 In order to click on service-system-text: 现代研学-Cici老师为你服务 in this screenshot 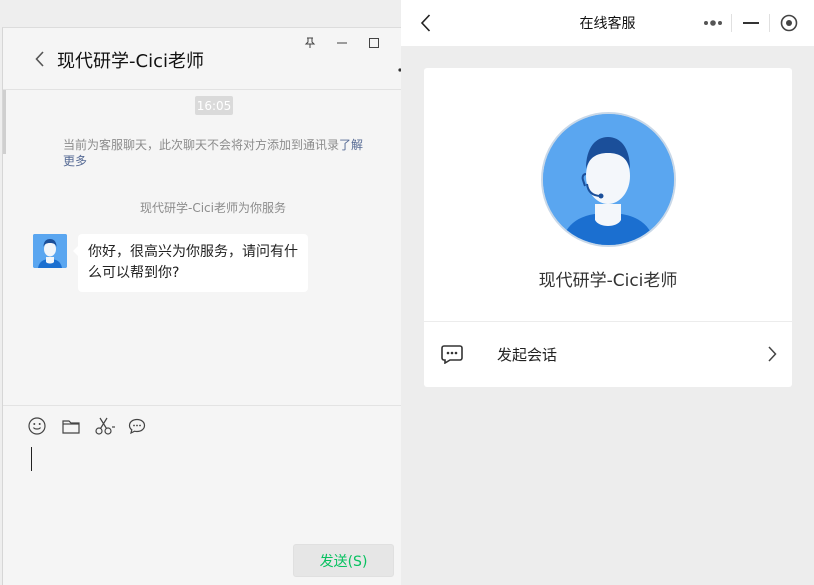, I will do `click(213, 208)`.